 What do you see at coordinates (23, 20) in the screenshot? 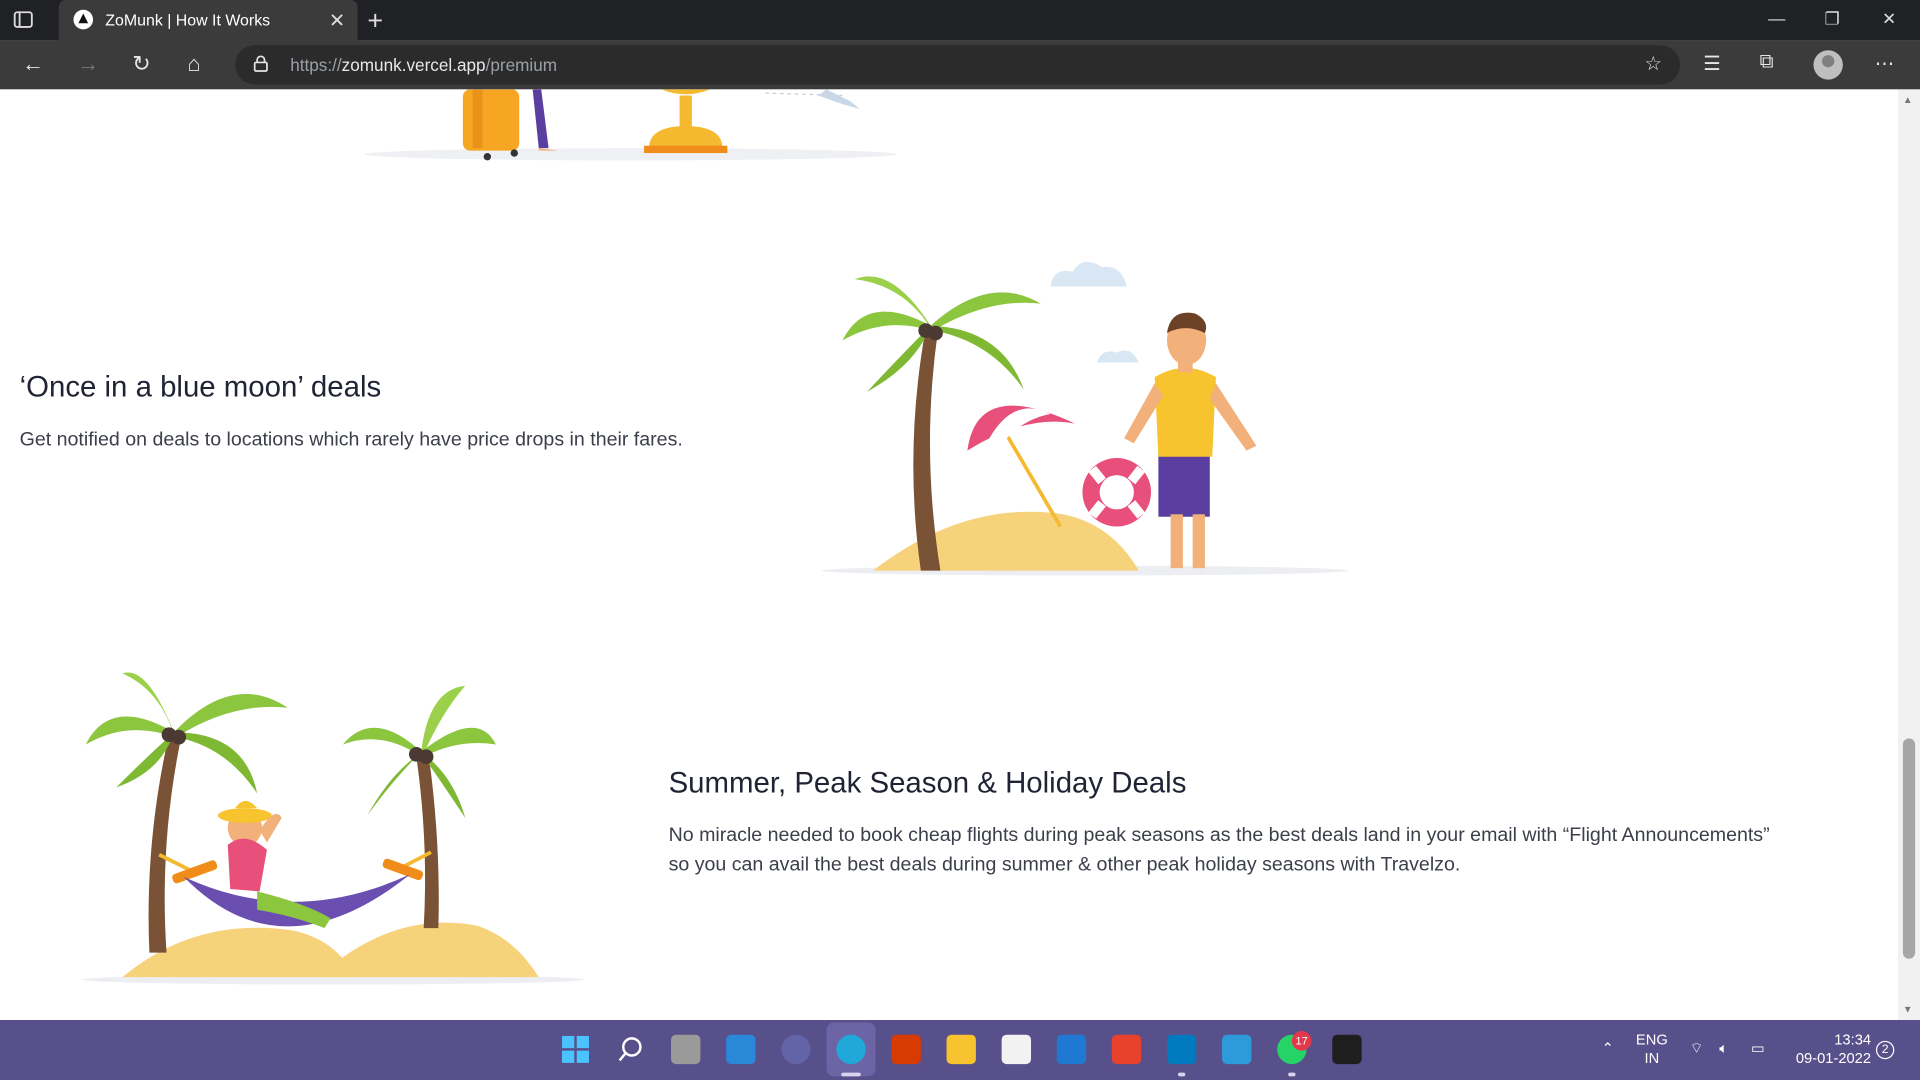
I see `tab-actions-icon` at bounding box center [23, 20].